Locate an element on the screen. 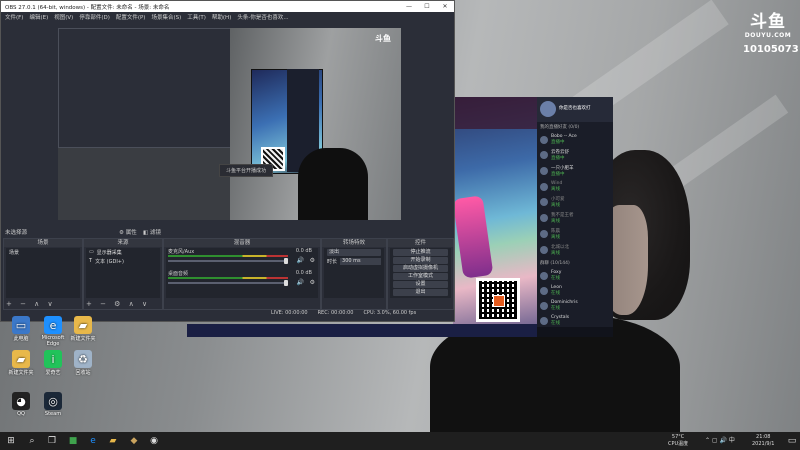 The image size is (800, 450). mixer-dock-title: 混音器 is located at coordinates (242, 243).